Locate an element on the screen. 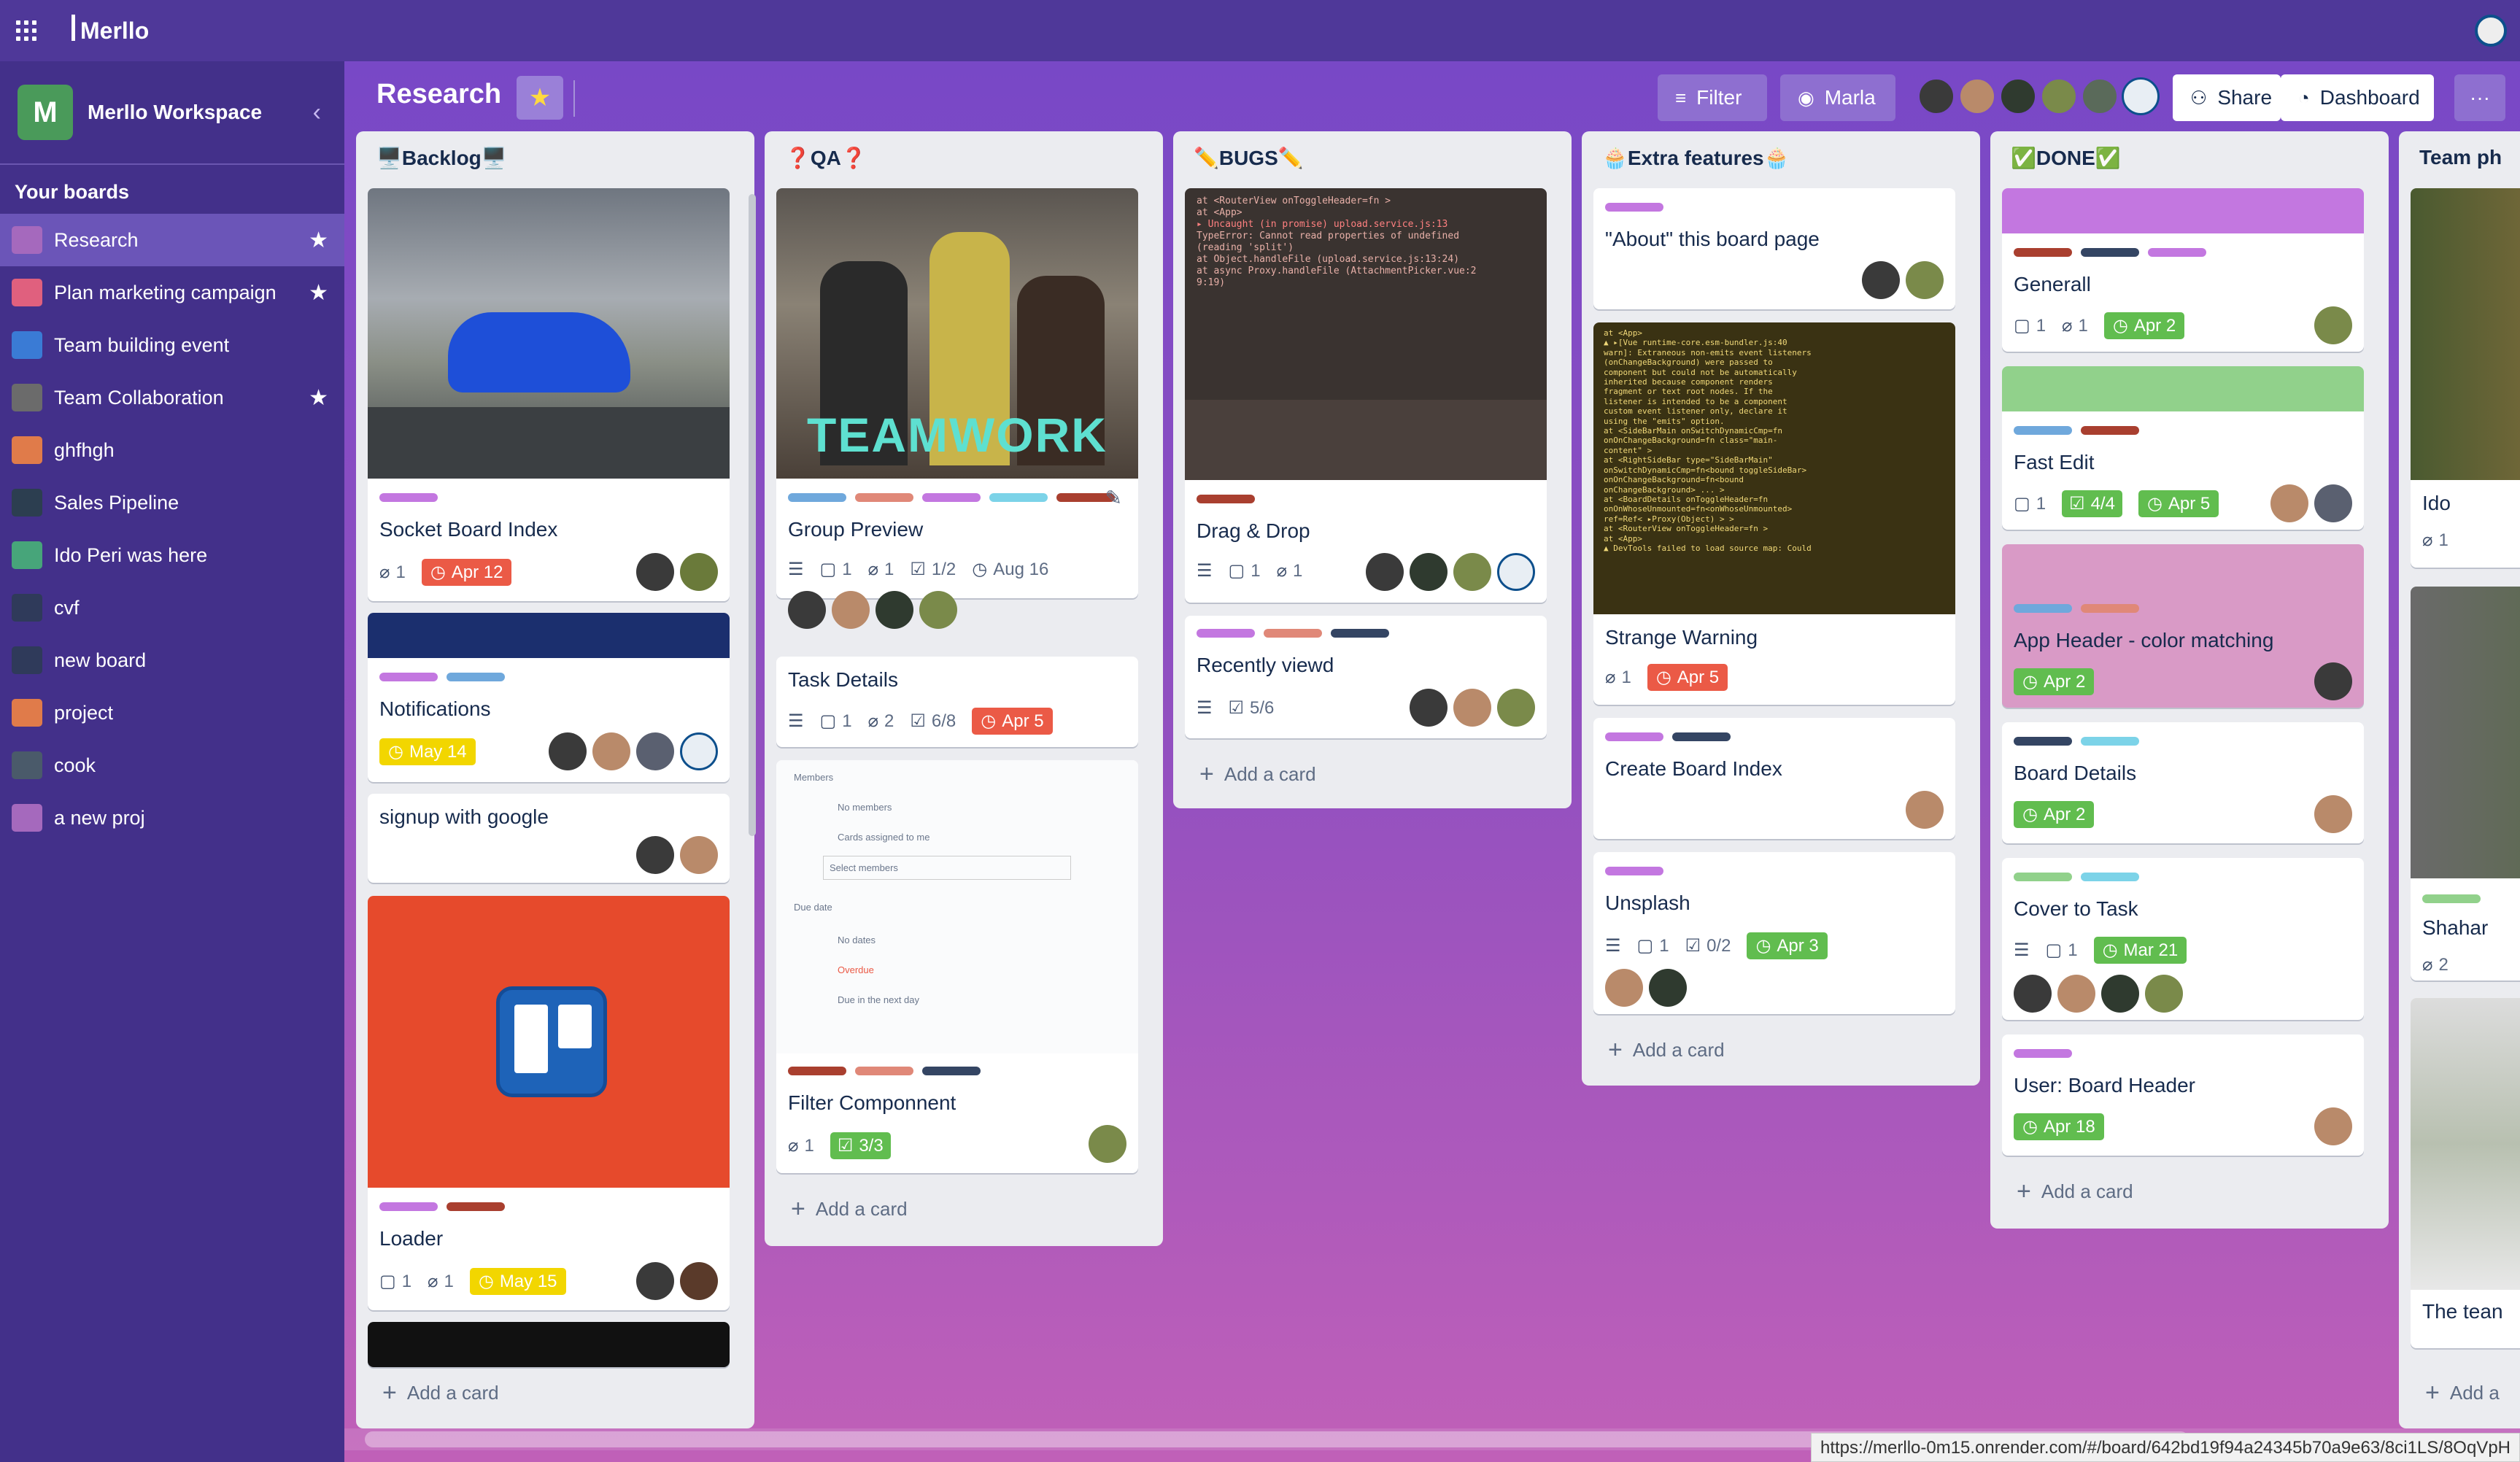 This screenshot has width=2520, height=1462. sidebar-item-project: project is located at coordinates (172, 712).